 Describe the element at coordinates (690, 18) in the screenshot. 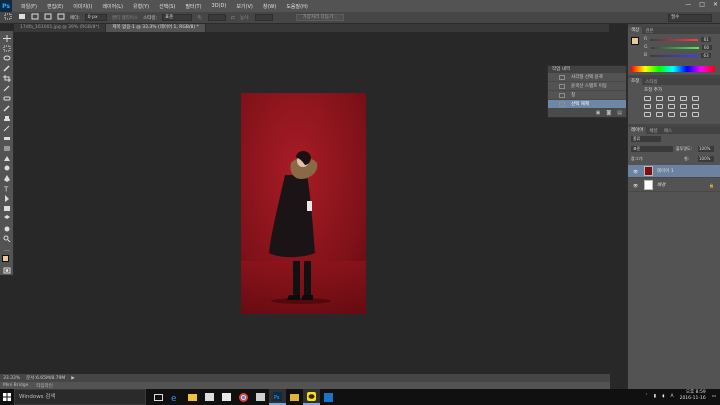

I see `workspace-select: 필수` at that location.